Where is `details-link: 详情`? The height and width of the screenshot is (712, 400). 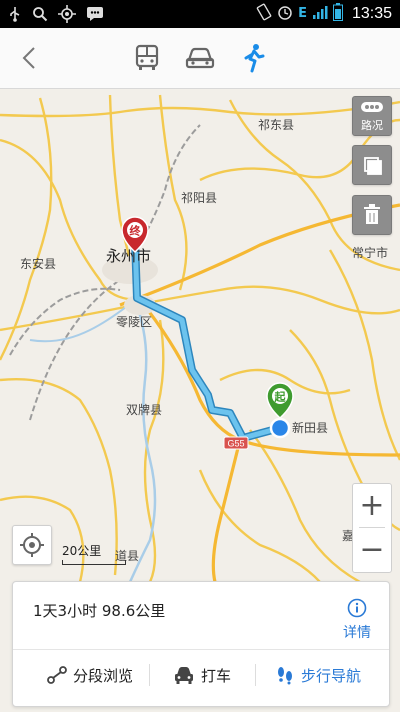 details-link: 详情 is located at coordinates (357, 632).